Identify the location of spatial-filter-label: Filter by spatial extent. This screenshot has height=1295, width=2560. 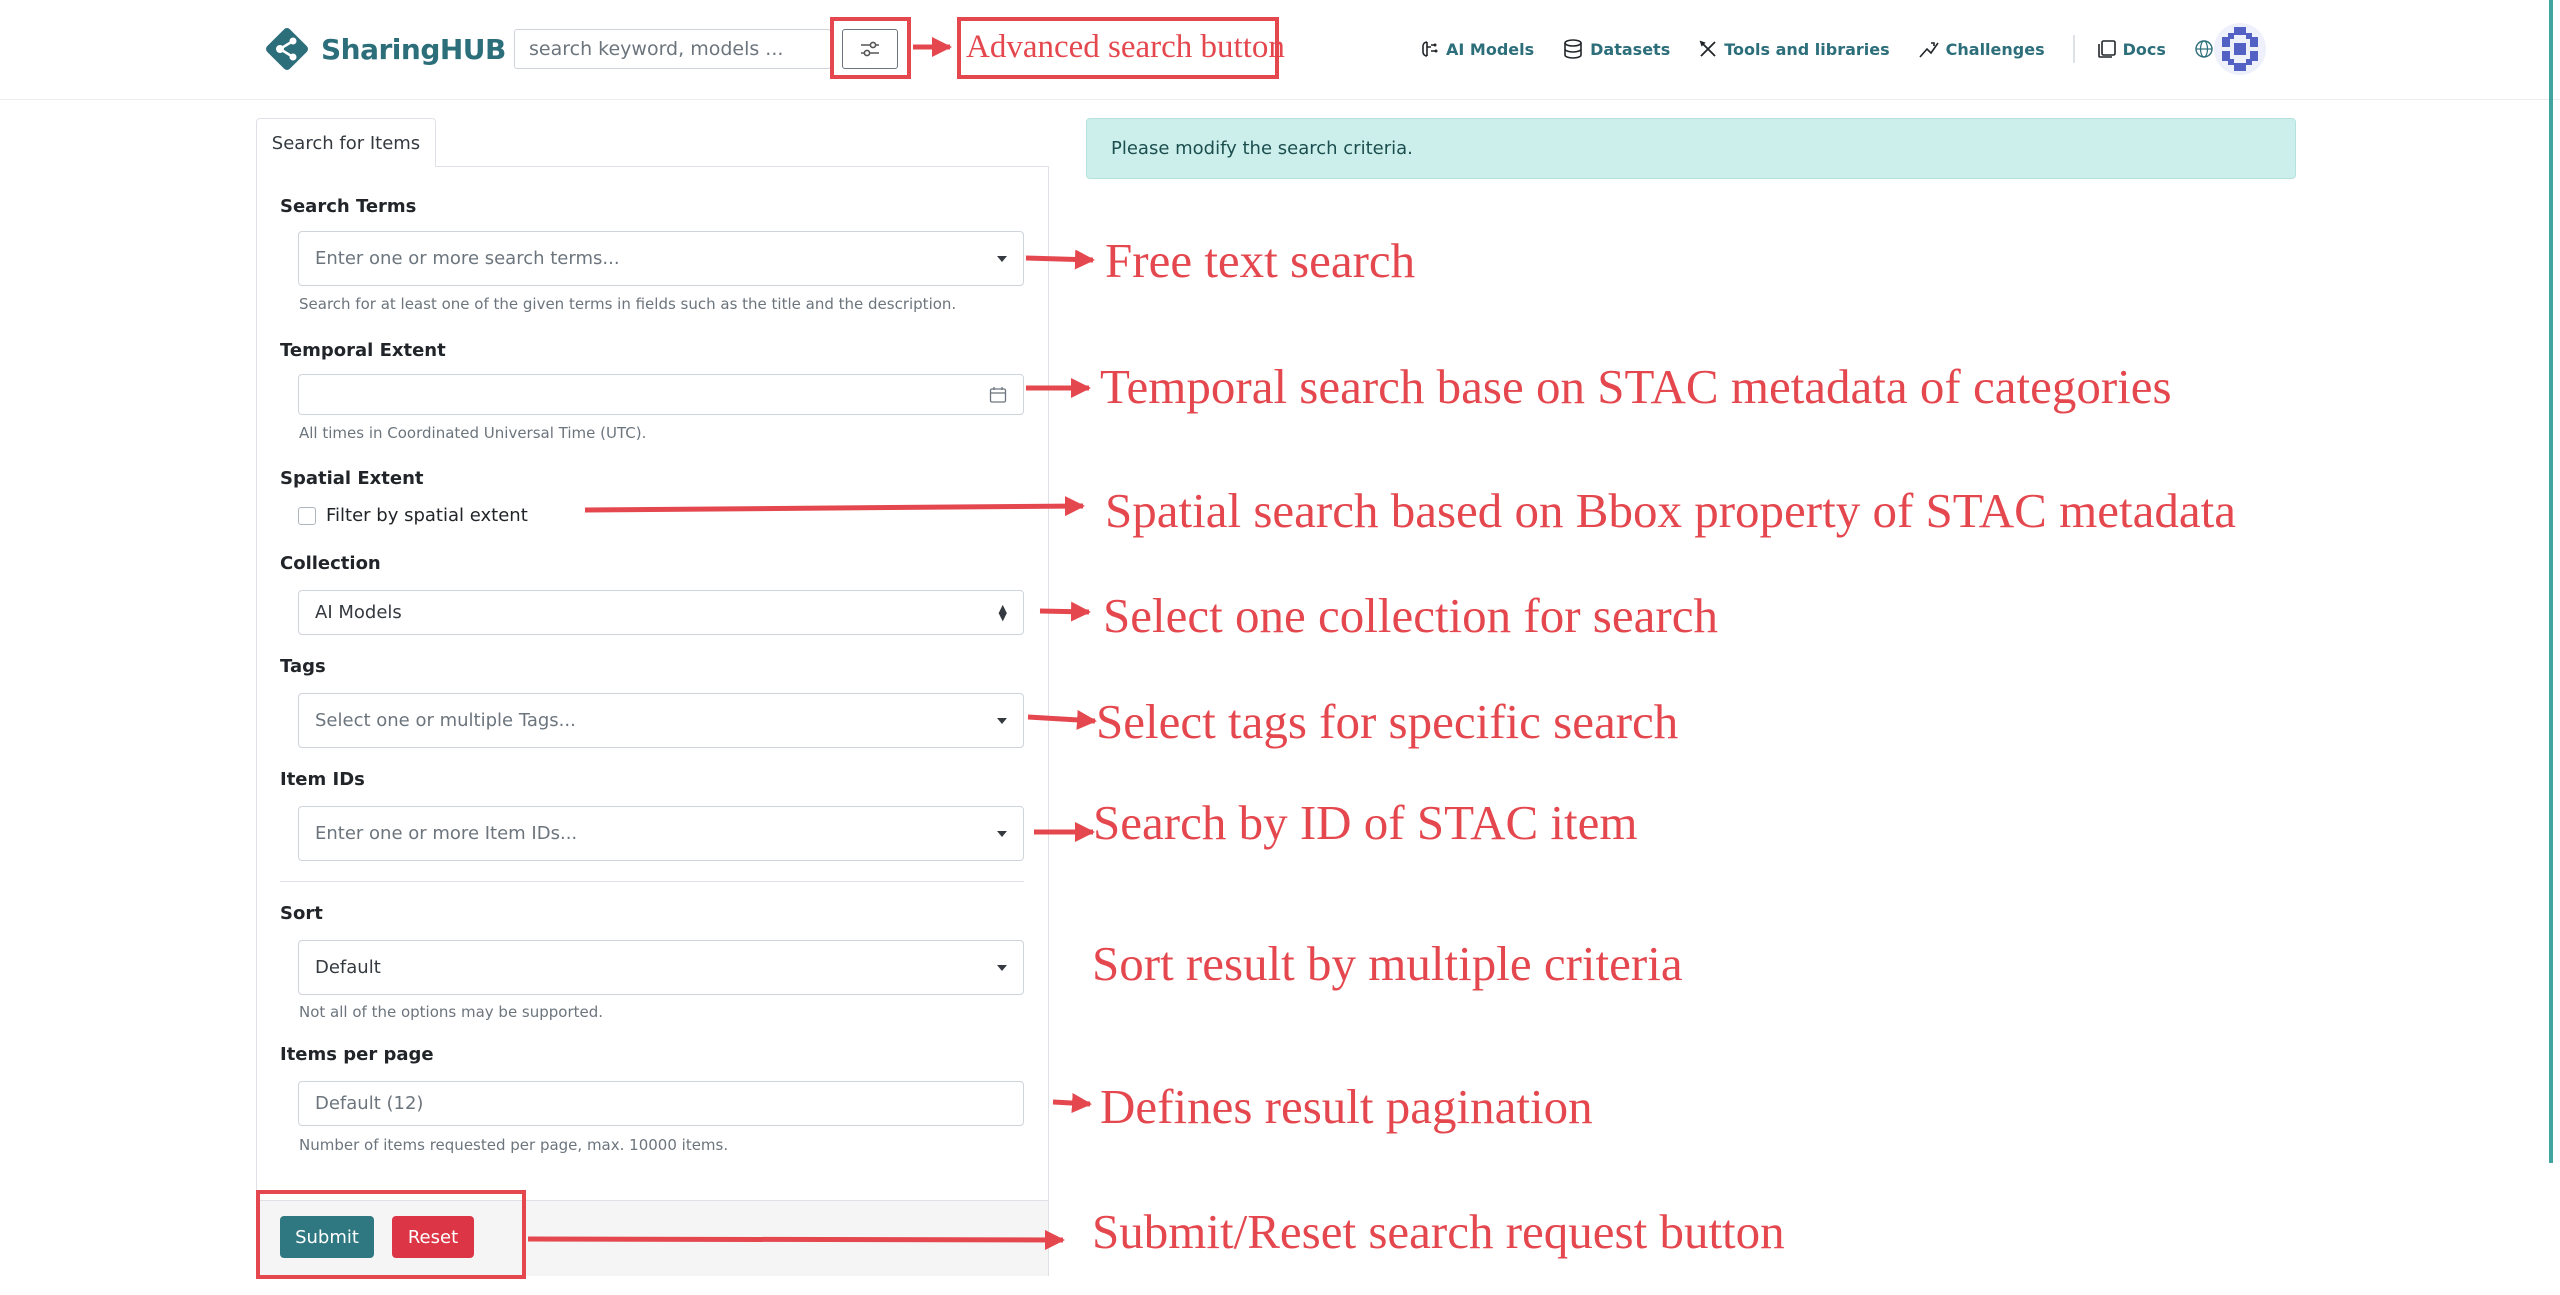
(427, 515).